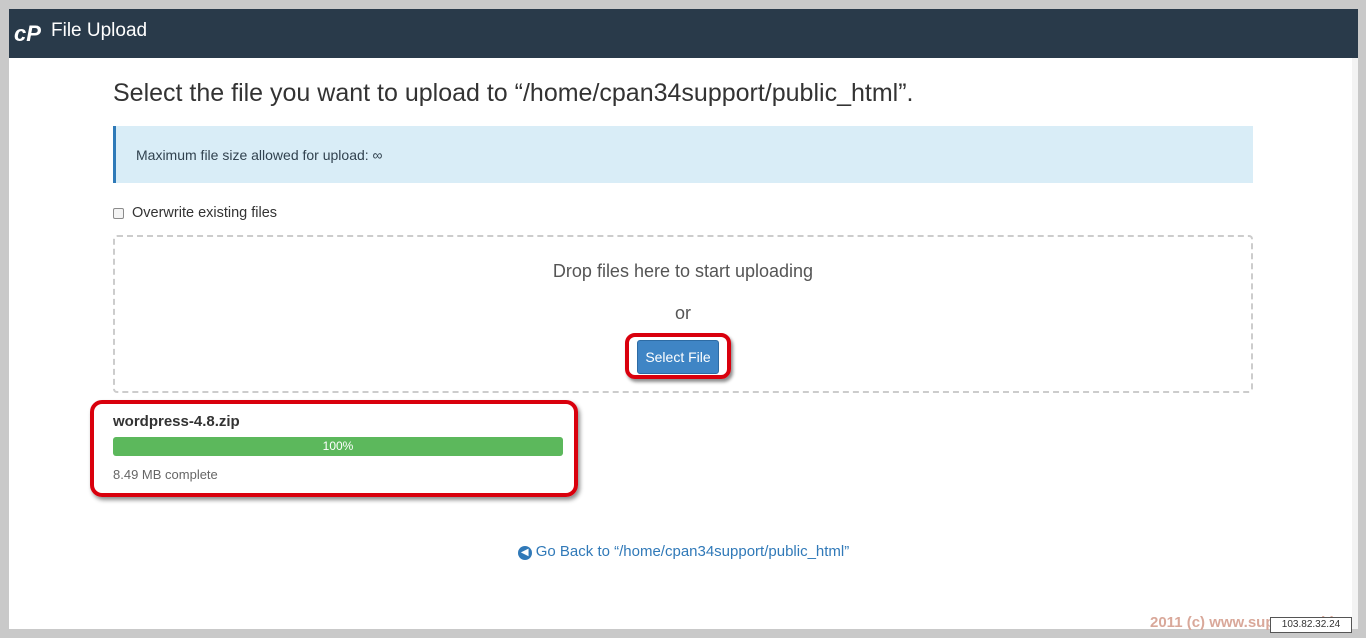  I want to click on upload-progress-bar: 100%, so click(338, 446).